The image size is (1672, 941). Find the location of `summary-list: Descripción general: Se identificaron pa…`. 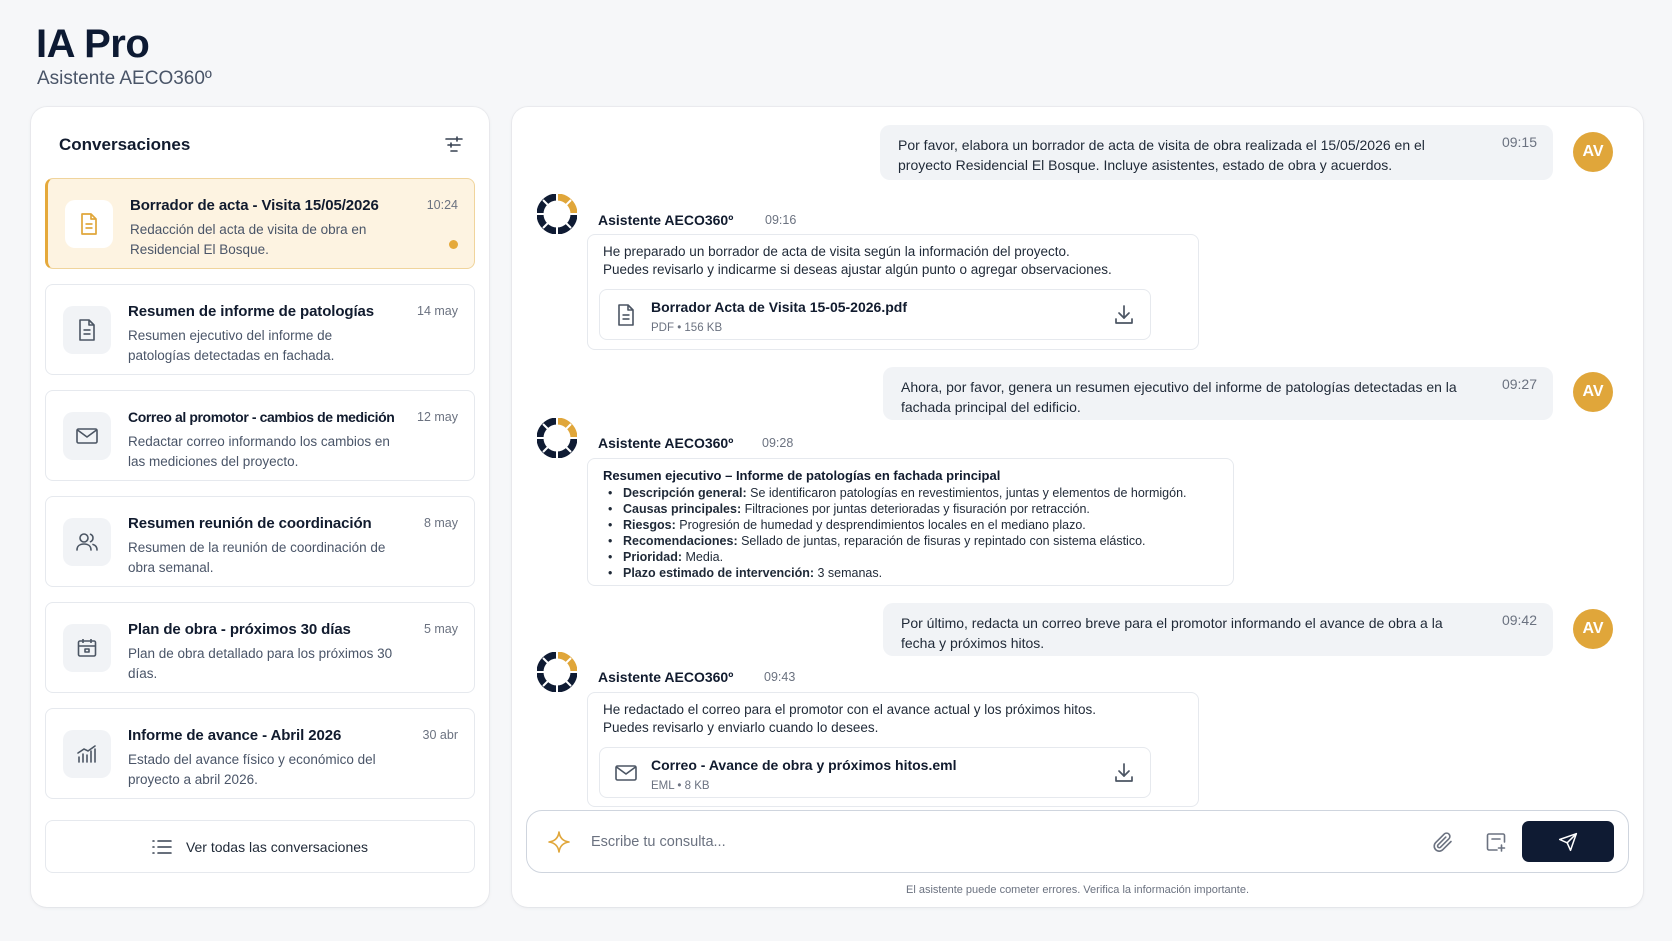

summary-list: Descripción general: Se identificaron pa… is located at coordinates (895, 533).